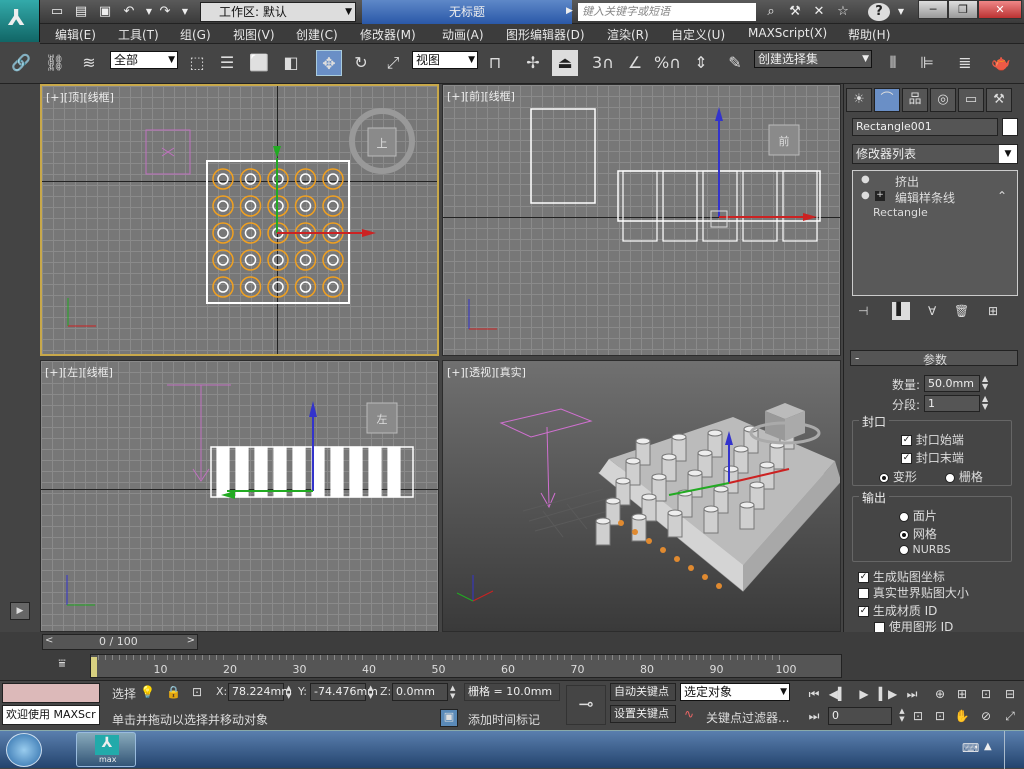 Image resolution: width=1024 pixels, height=769 pixels. I want to click on link-icon: 🔗, so click(21, 63).